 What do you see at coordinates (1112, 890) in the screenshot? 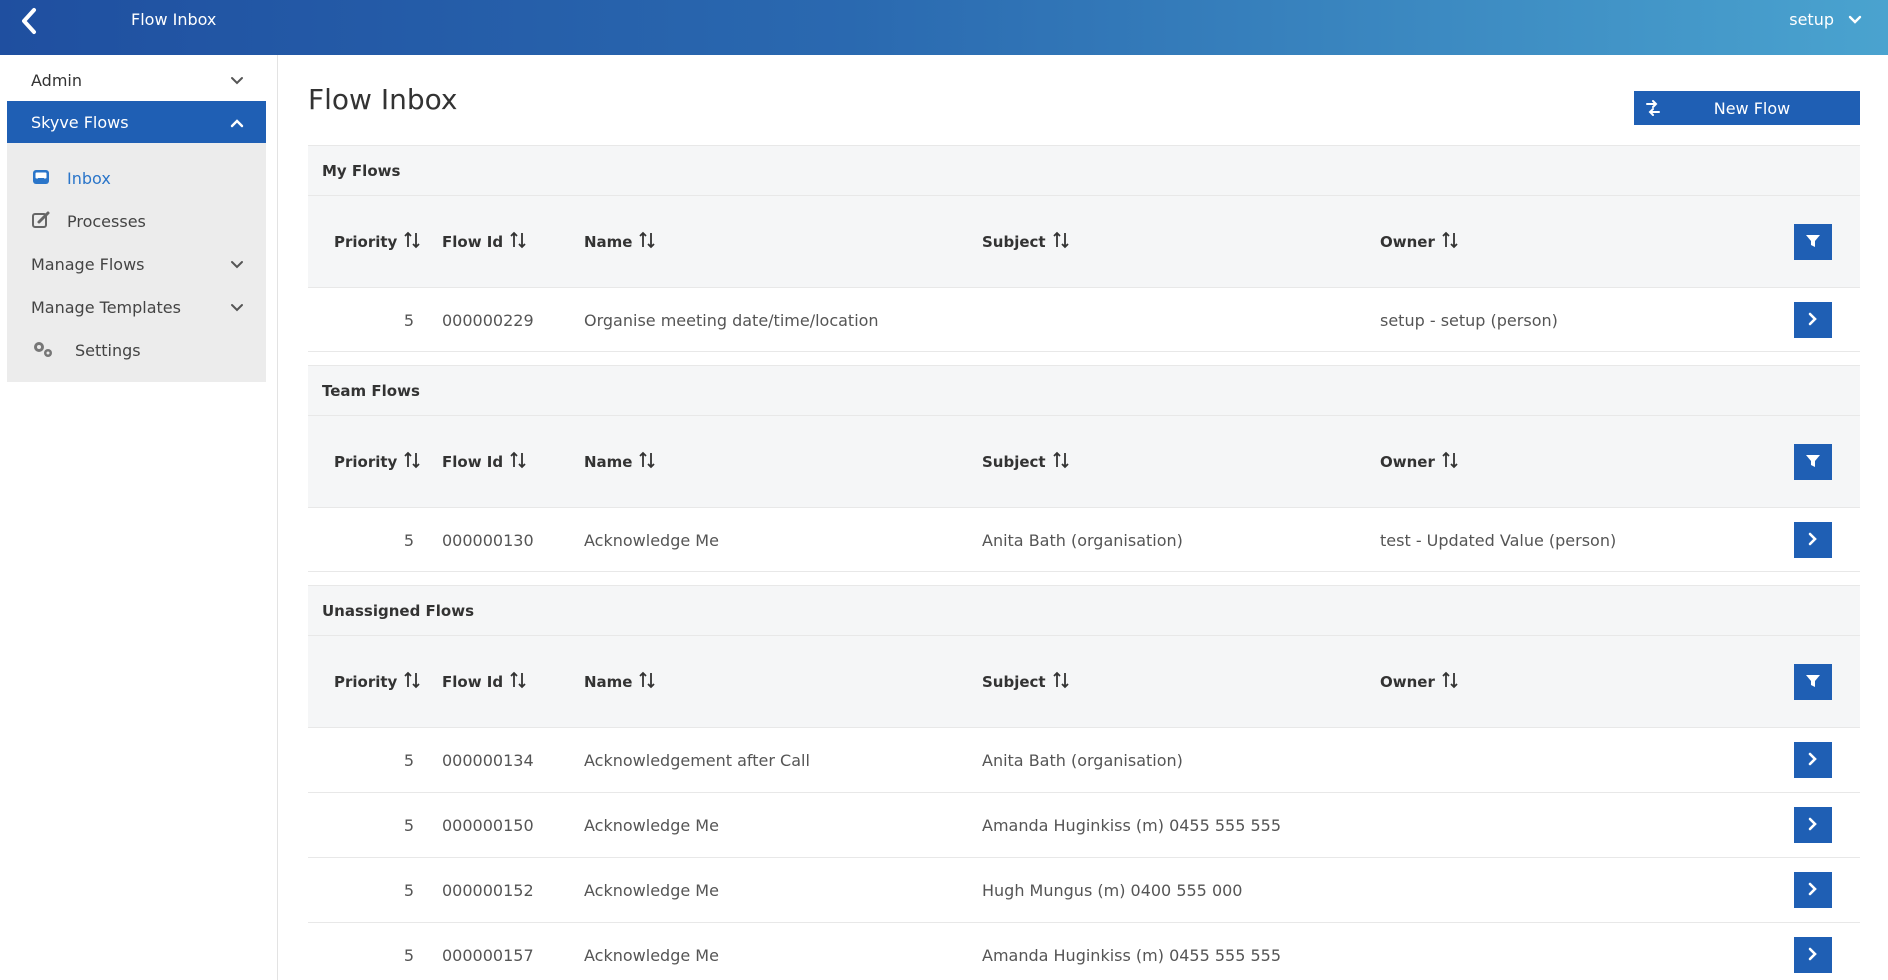
I see `cell-subject: Hugh Mungus (m) 0400 555 000` at bounding box center [1112, 890].